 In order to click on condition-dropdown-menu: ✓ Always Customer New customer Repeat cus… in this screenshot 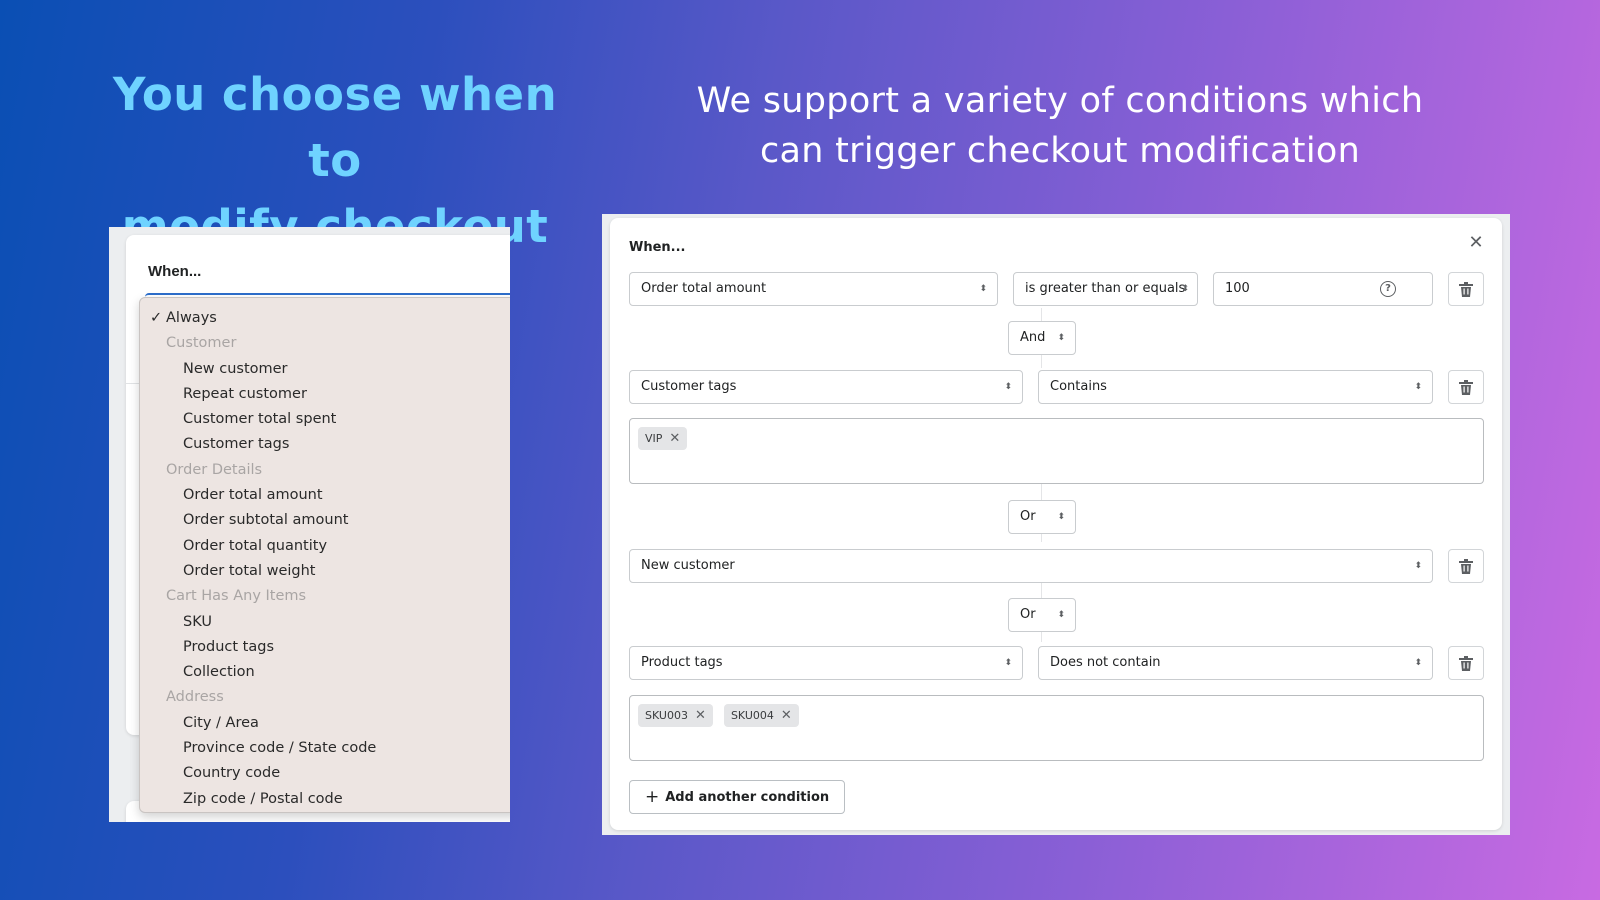, I will do `click(324, 555)`.